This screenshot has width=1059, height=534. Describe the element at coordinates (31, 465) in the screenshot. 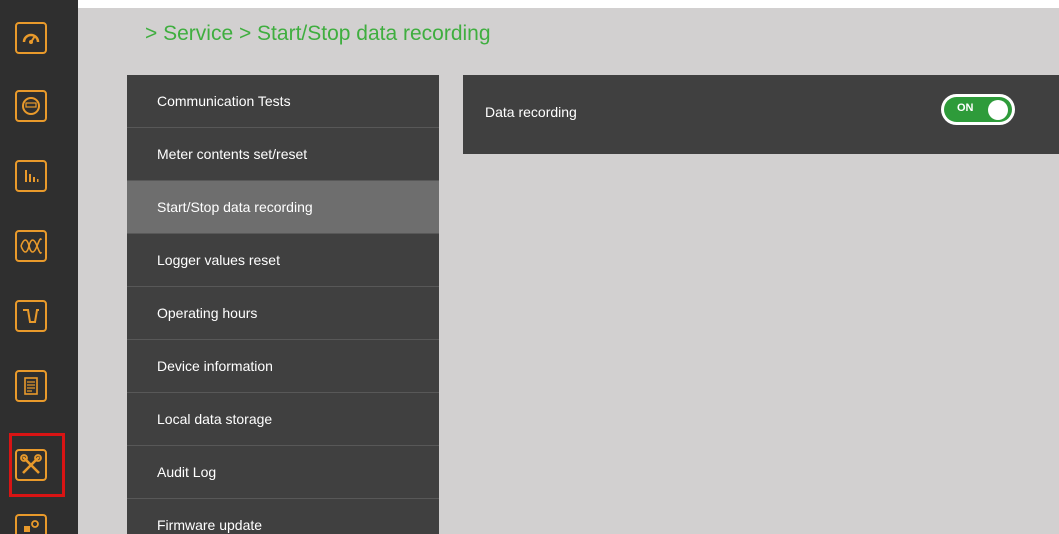

I see `tools-icon` at that location.